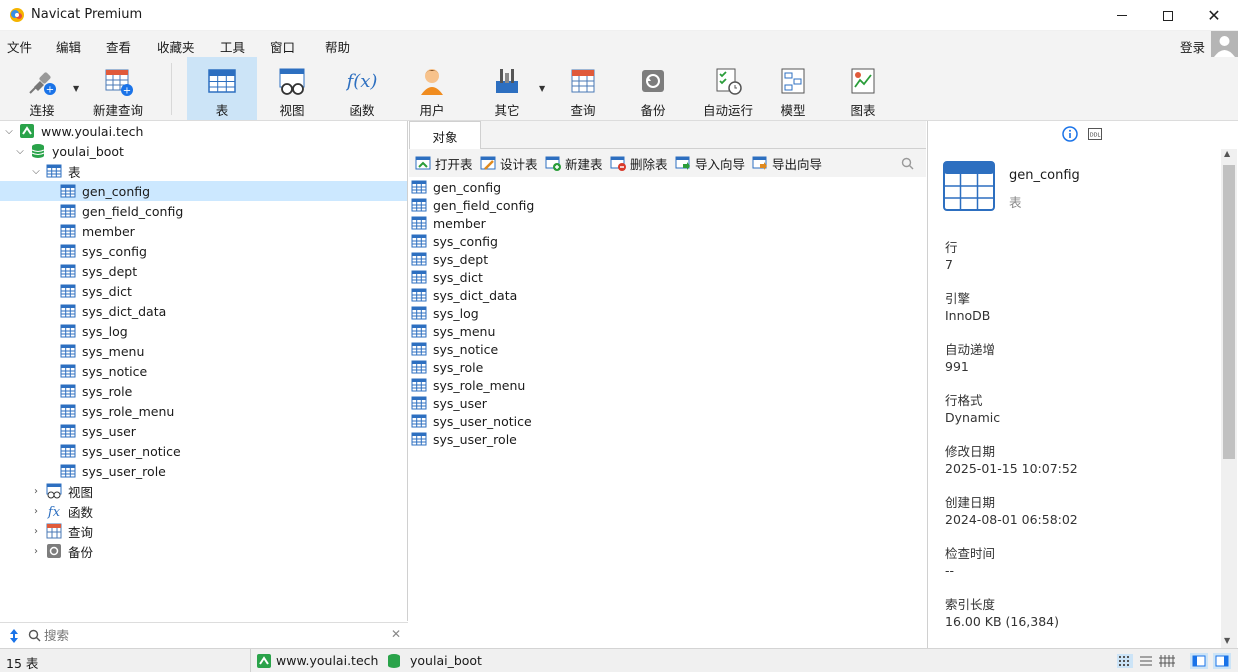  Describe the element at coordinates (1167, 661) in the screenshot. I see `er-view-icon` at that location.